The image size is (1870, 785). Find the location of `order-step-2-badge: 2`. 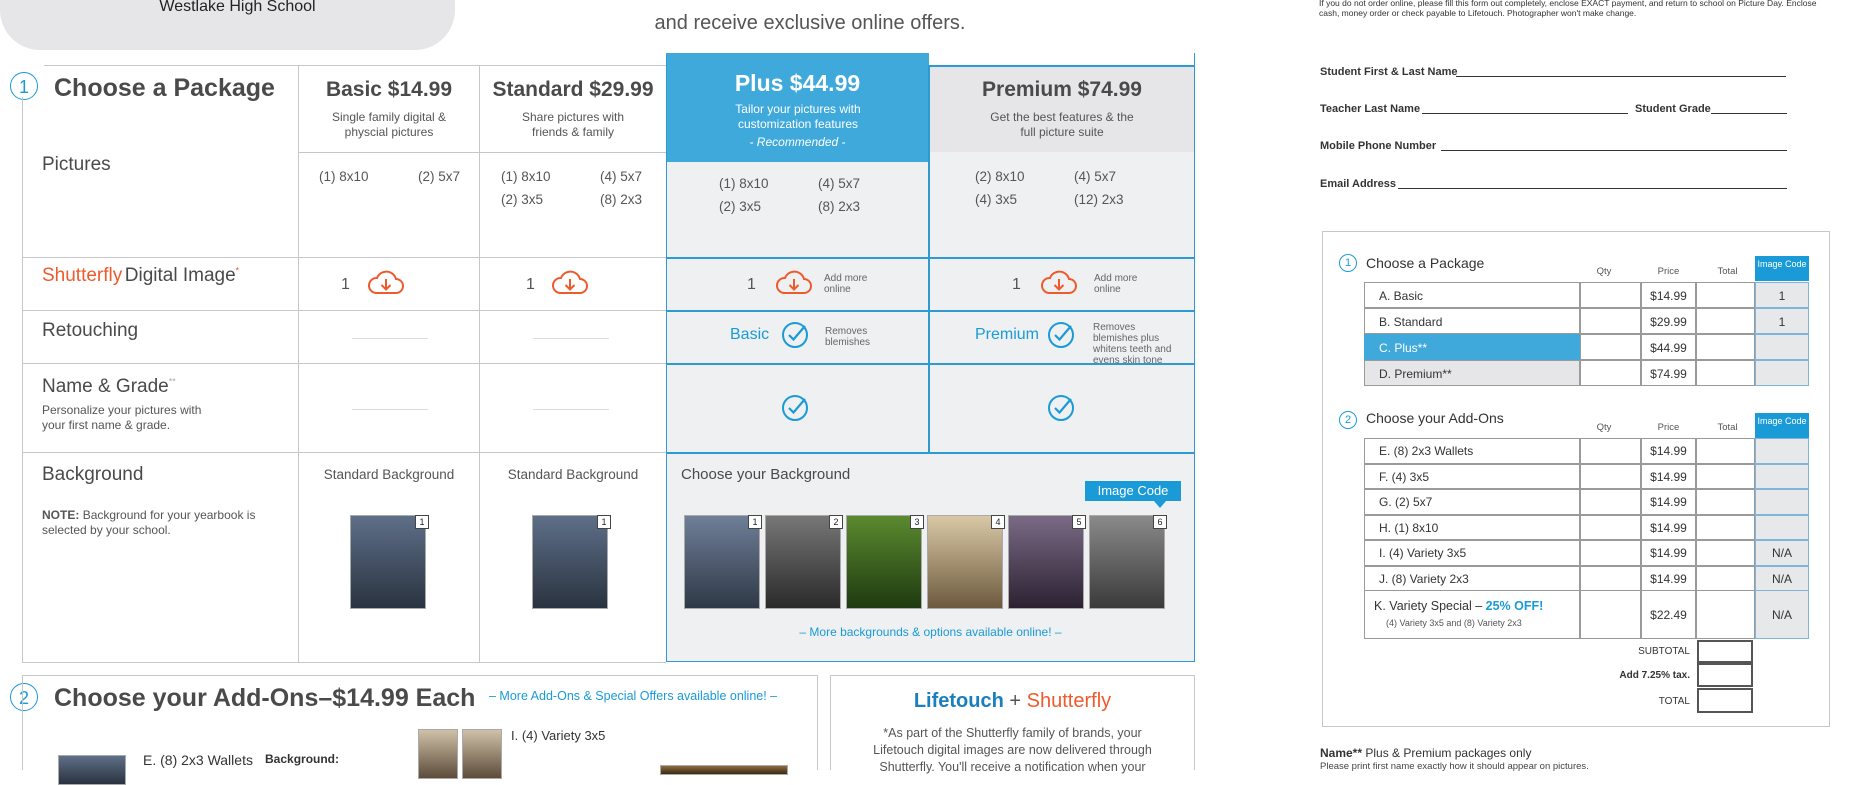

order-step-2-badge: 2 is located at coordinates (1348, 420).